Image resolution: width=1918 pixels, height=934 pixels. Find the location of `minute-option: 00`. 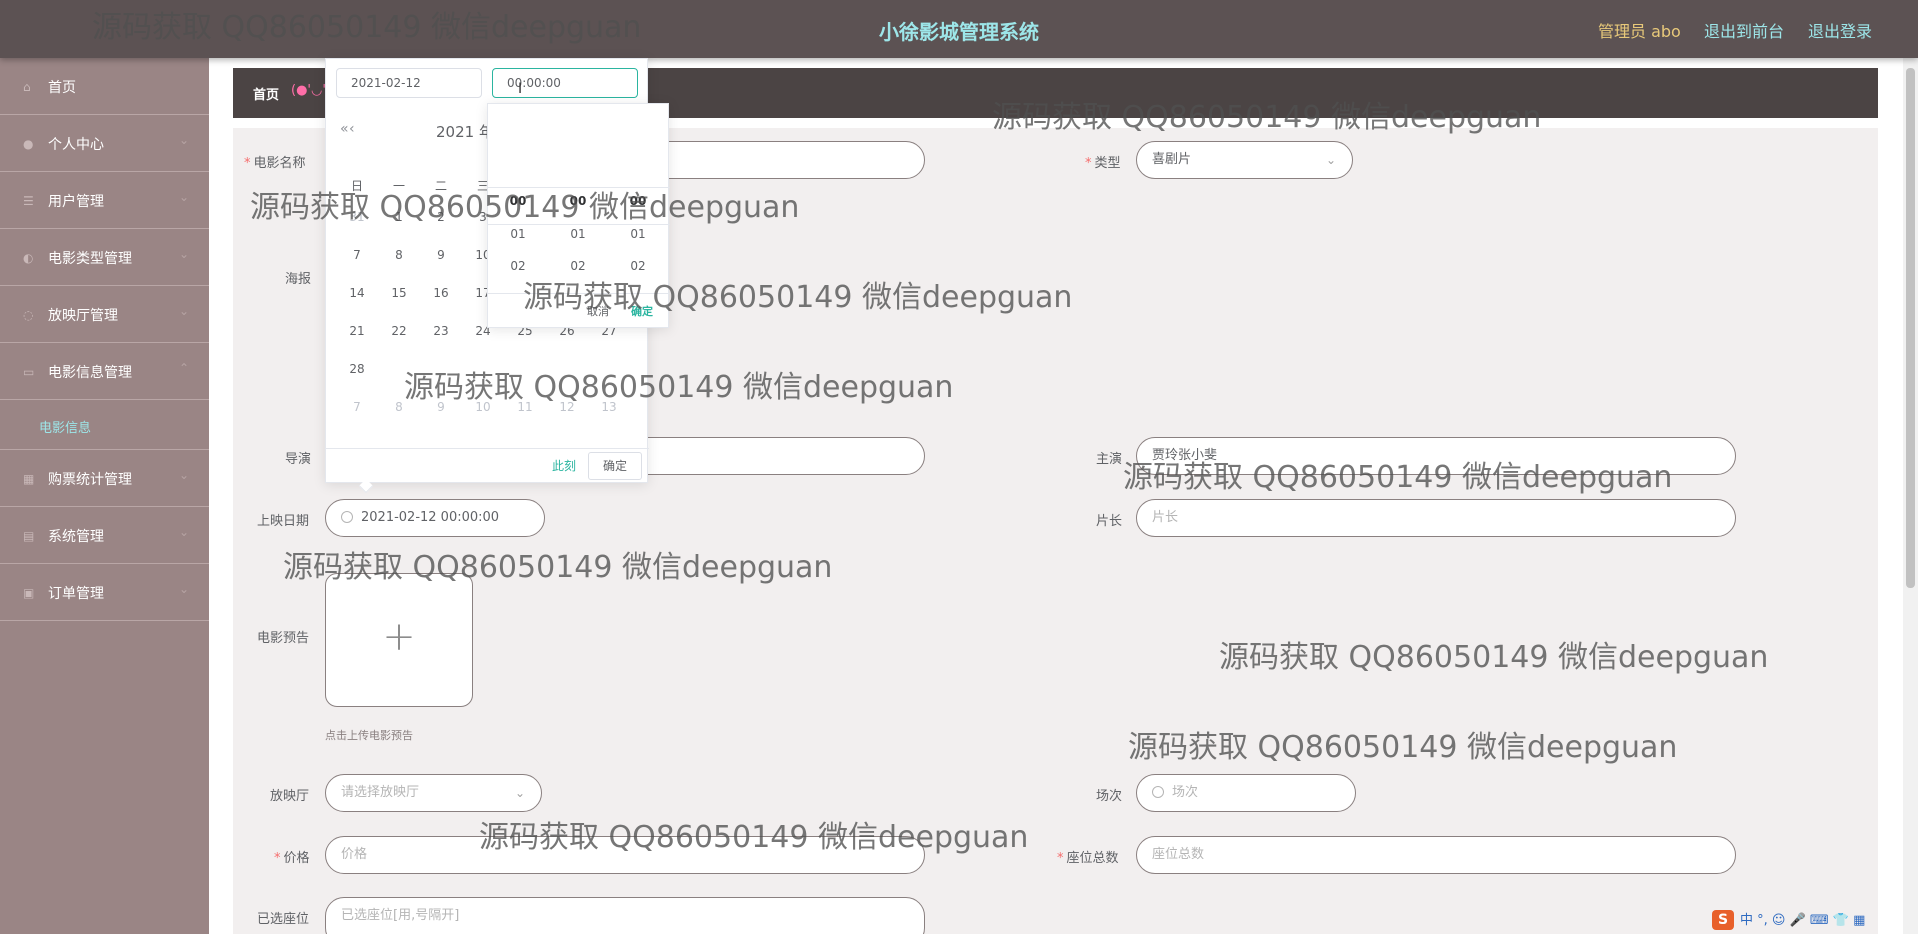

minute-option: 00 is located at coordinates (578, 201).